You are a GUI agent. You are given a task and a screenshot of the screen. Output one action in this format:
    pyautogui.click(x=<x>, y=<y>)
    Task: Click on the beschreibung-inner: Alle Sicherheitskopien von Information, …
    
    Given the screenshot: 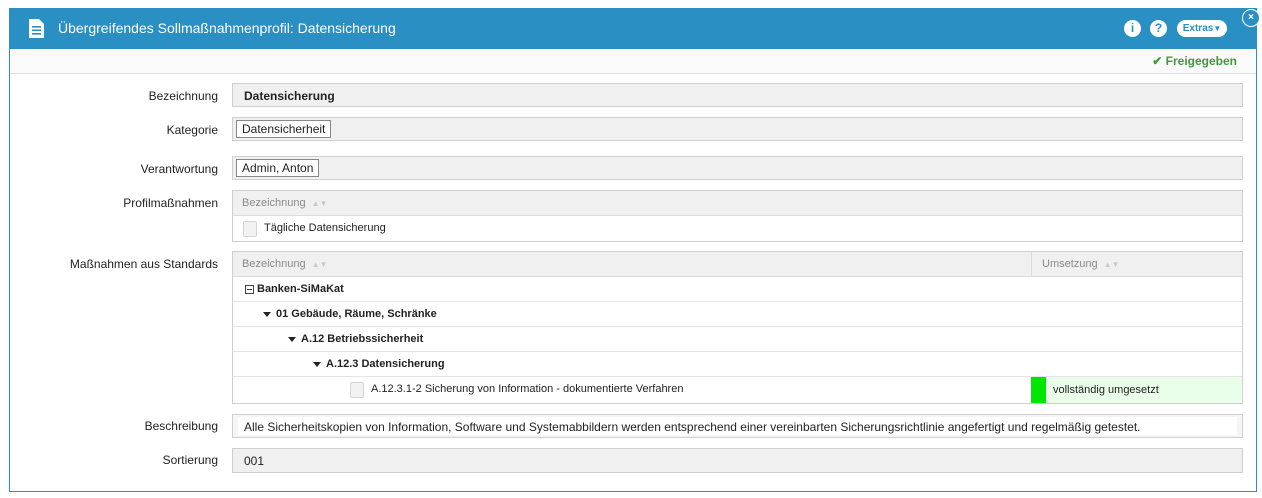 What is the action you would take?
    pyautogui.click(x=737, y=426)
    